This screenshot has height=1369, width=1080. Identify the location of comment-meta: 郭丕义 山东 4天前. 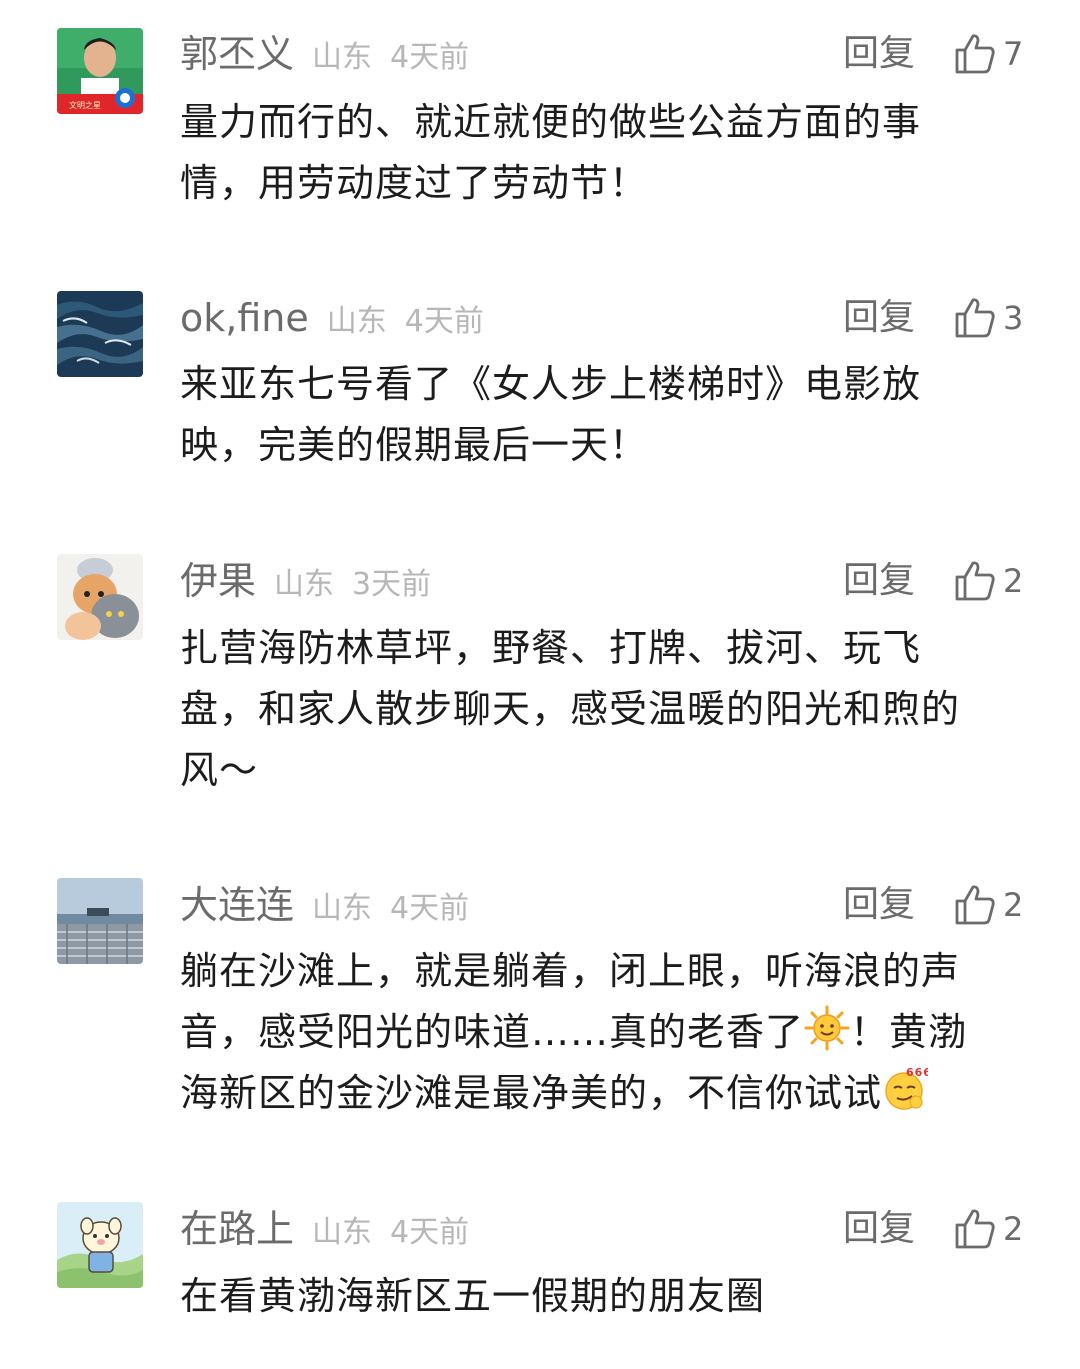
(324, 54).